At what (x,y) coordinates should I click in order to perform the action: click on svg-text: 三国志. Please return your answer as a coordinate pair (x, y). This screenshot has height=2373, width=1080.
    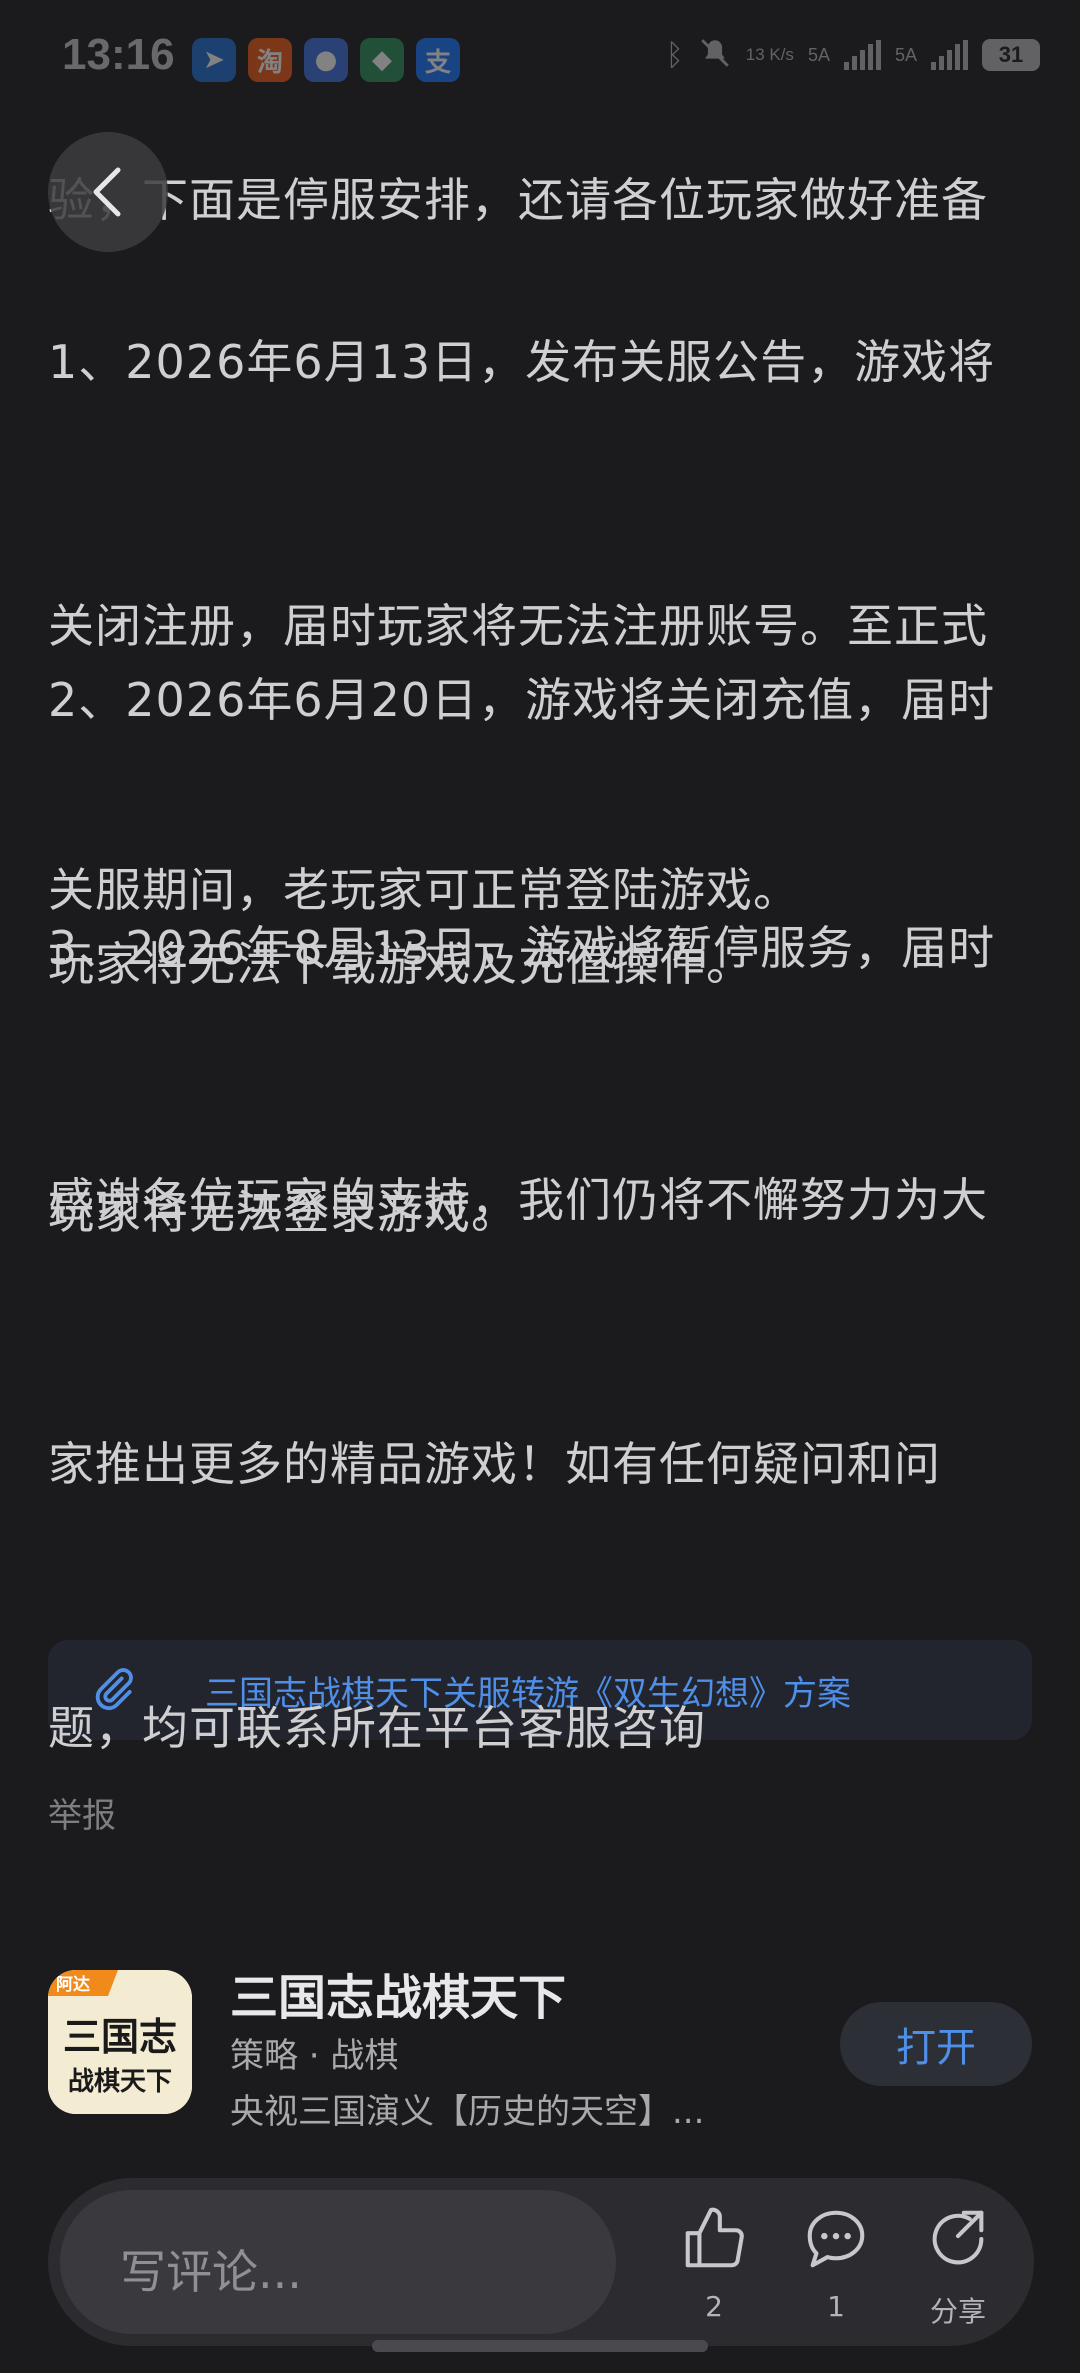
    Looking at the image, I should click on (120, 2036).